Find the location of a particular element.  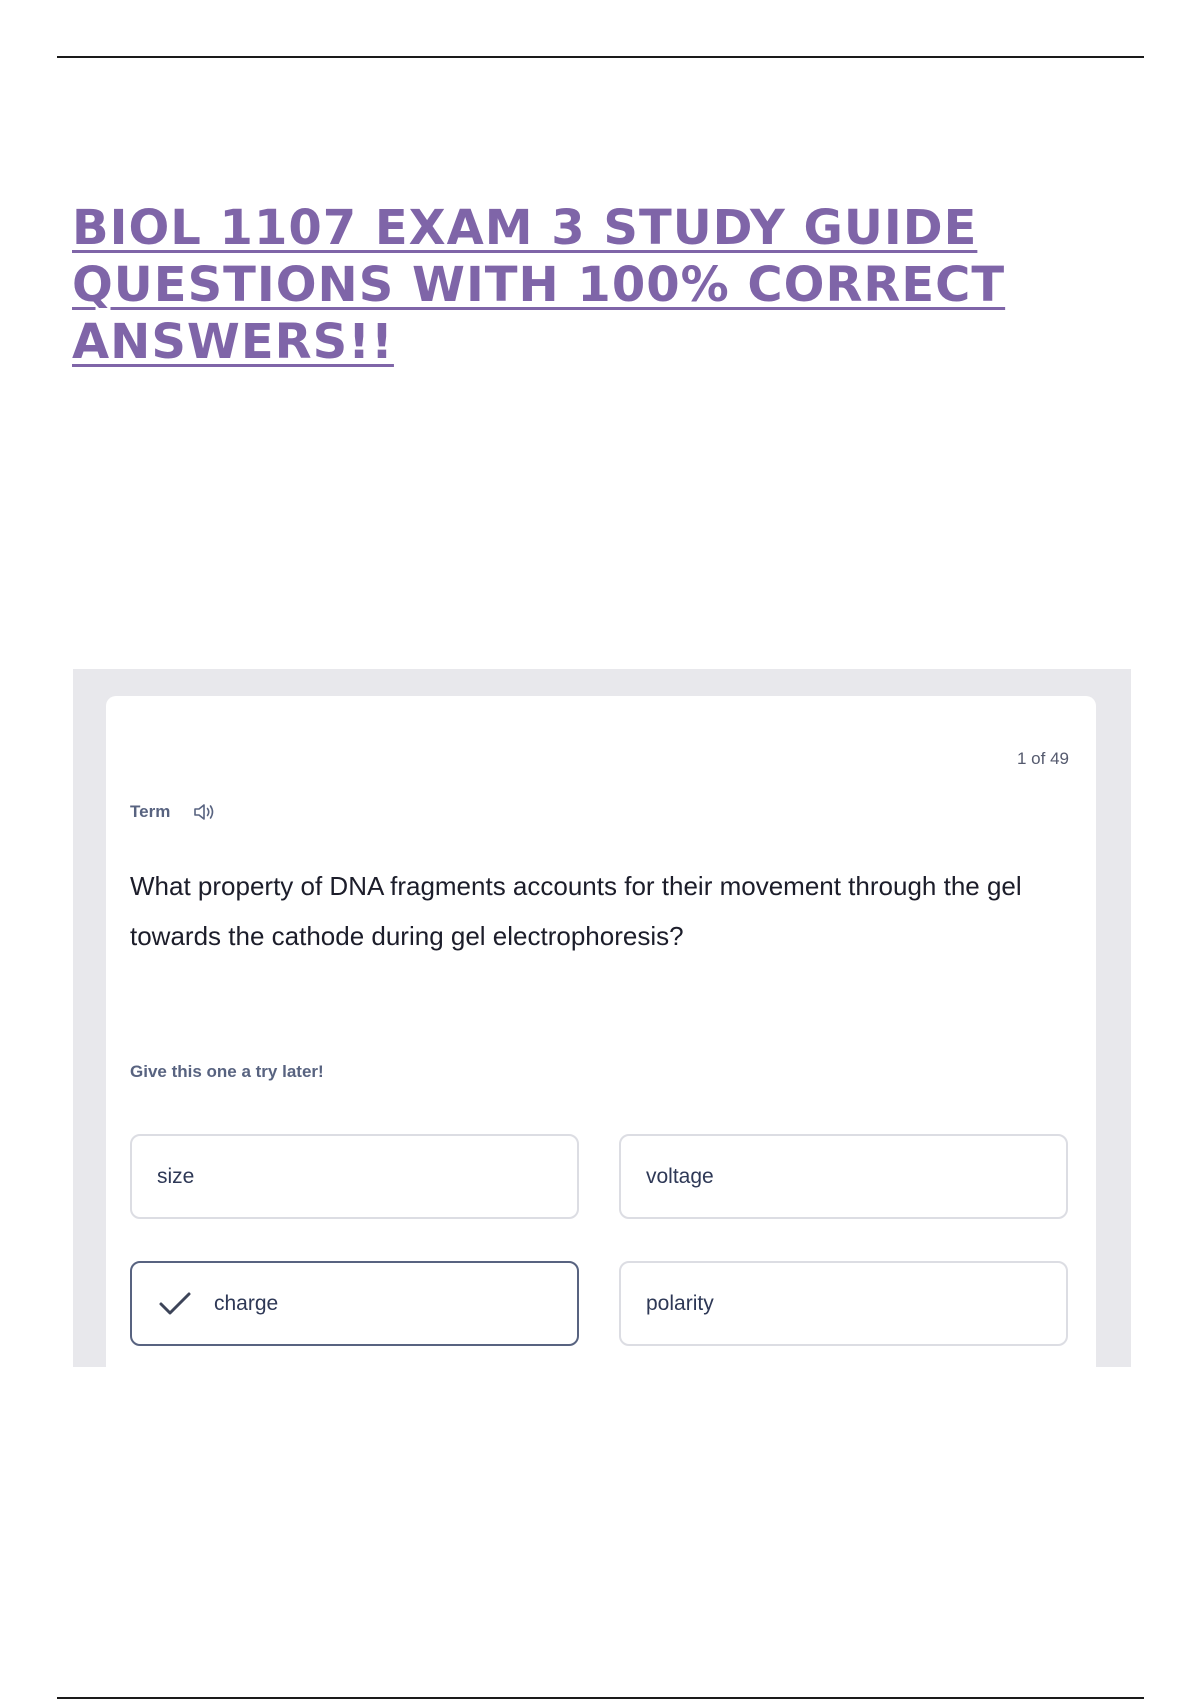

answer-option-charge: charge is located at coordinates (354, 1303).